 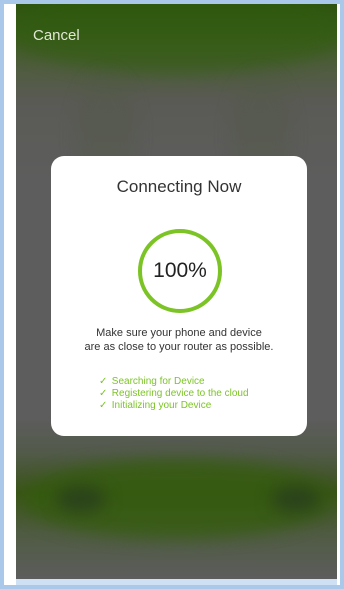 What do you see at coordinates (81, 499) in the screenshot?
I see `background-blur-dark-left` at bounding box center [81, 499].